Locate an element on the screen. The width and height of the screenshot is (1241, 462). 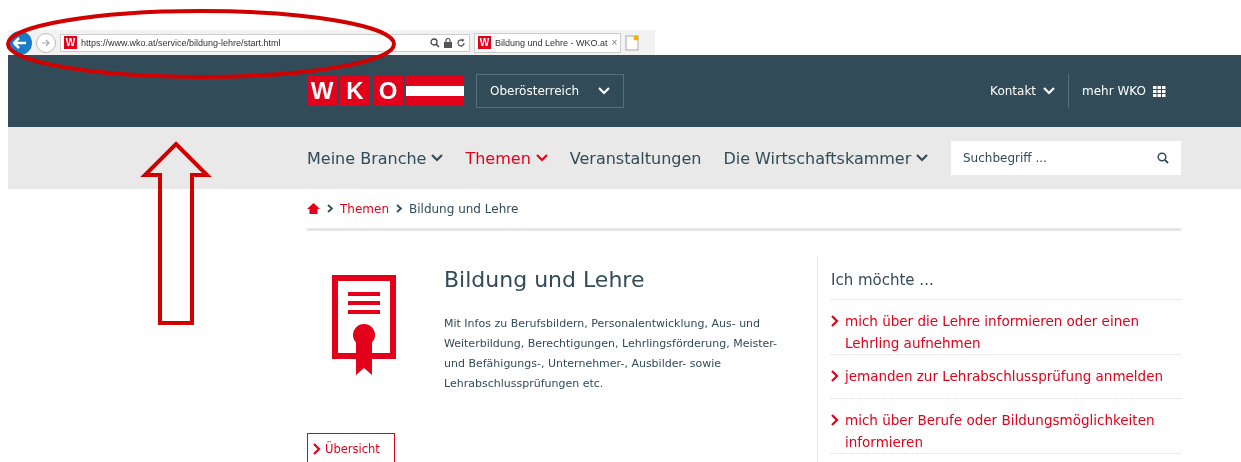
overview-button: Übersicht is located at coordinates (351, 447).